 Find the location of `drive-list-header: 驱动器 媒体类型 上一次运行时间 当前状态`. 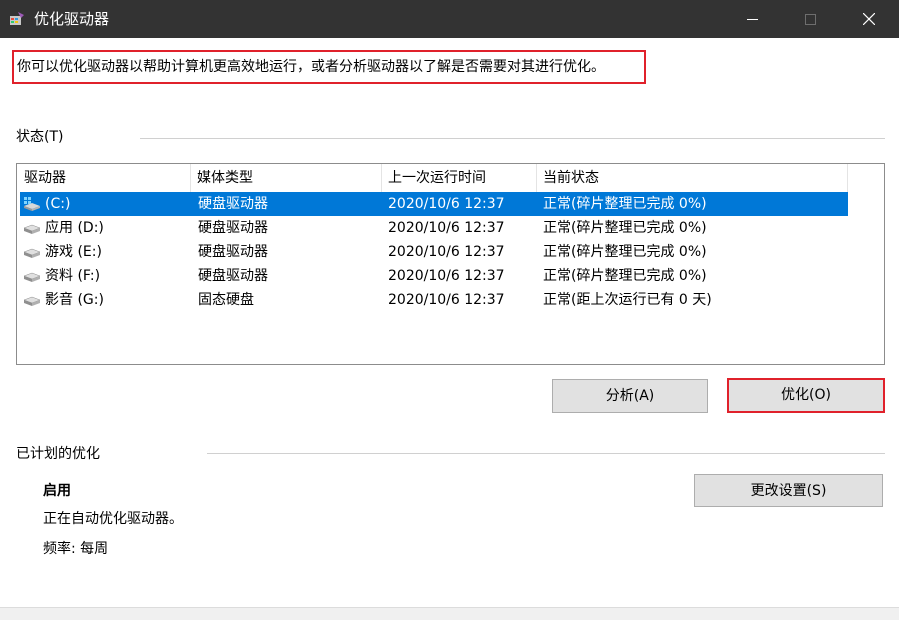

drive-list-header: 驱动器 媒体类型 上一次运行时间 当前状态 is located at coordinates (450, 178).